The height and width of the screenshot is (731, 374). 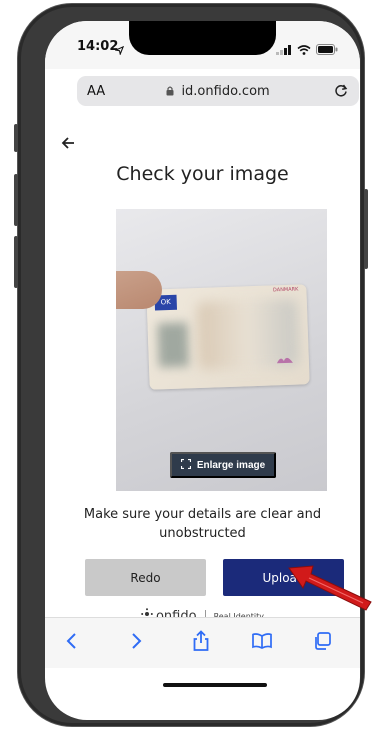 What do you see at coordinates (98, 46) in the screenshot?
I see `status-time: 14:02` at bounding box center [98, 46].